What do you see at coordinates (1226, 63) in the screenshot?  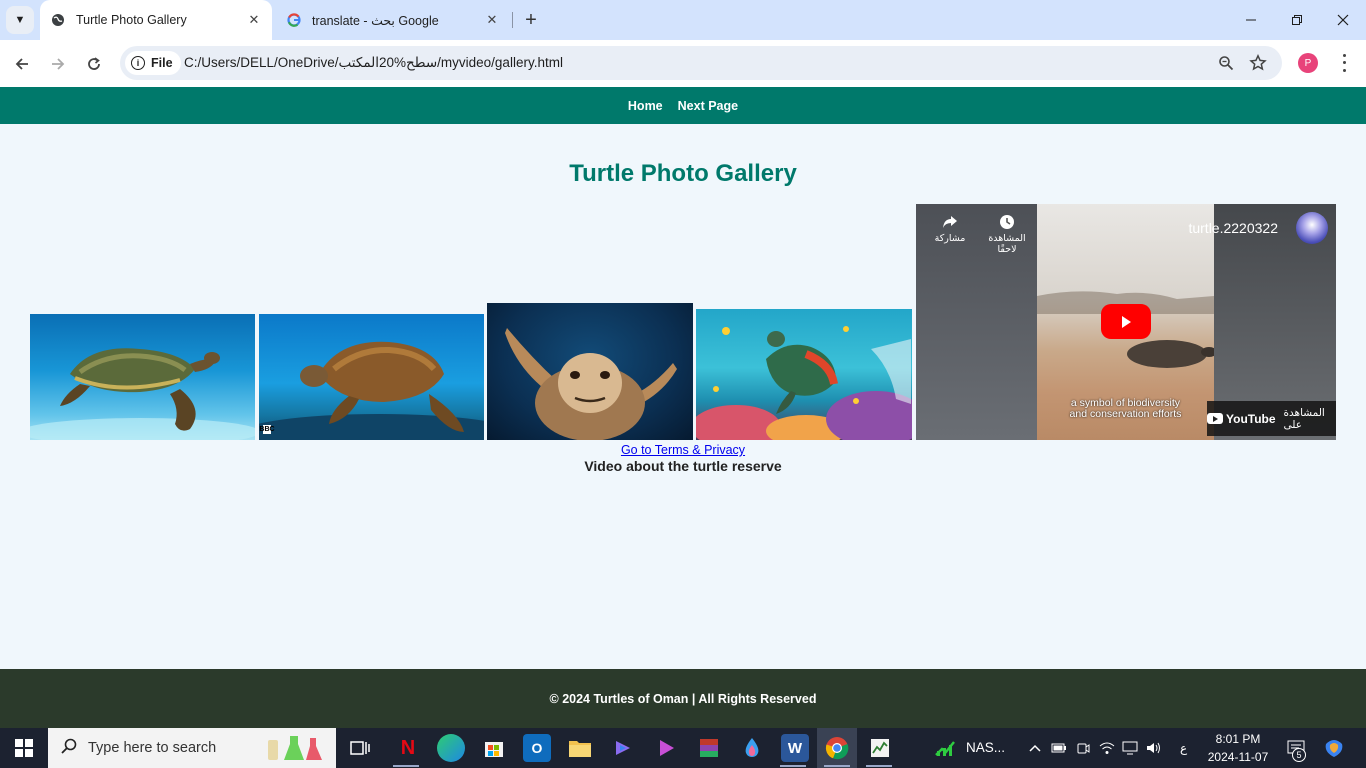 I see `zoom-icon` at bounding box center [1226, 63].